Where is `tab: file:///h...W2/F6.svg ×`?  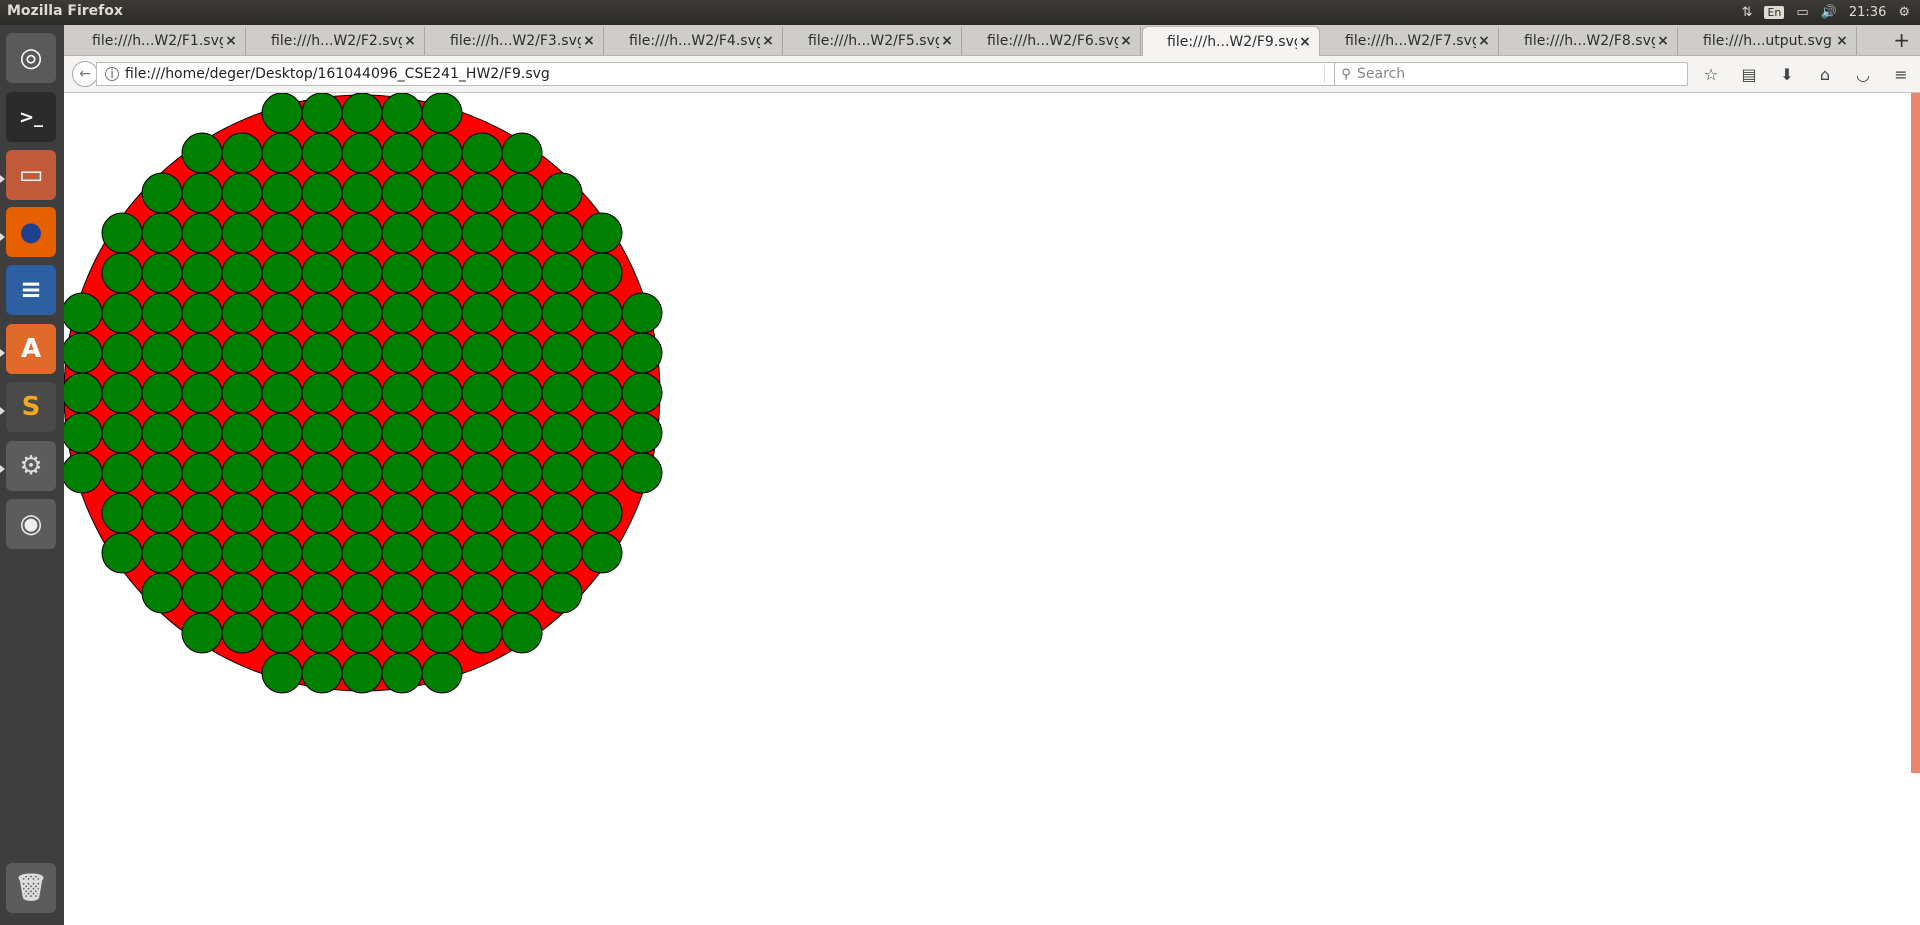 tab: file:///h...W2/F6.svg × is located at coordinates (1052, 41).